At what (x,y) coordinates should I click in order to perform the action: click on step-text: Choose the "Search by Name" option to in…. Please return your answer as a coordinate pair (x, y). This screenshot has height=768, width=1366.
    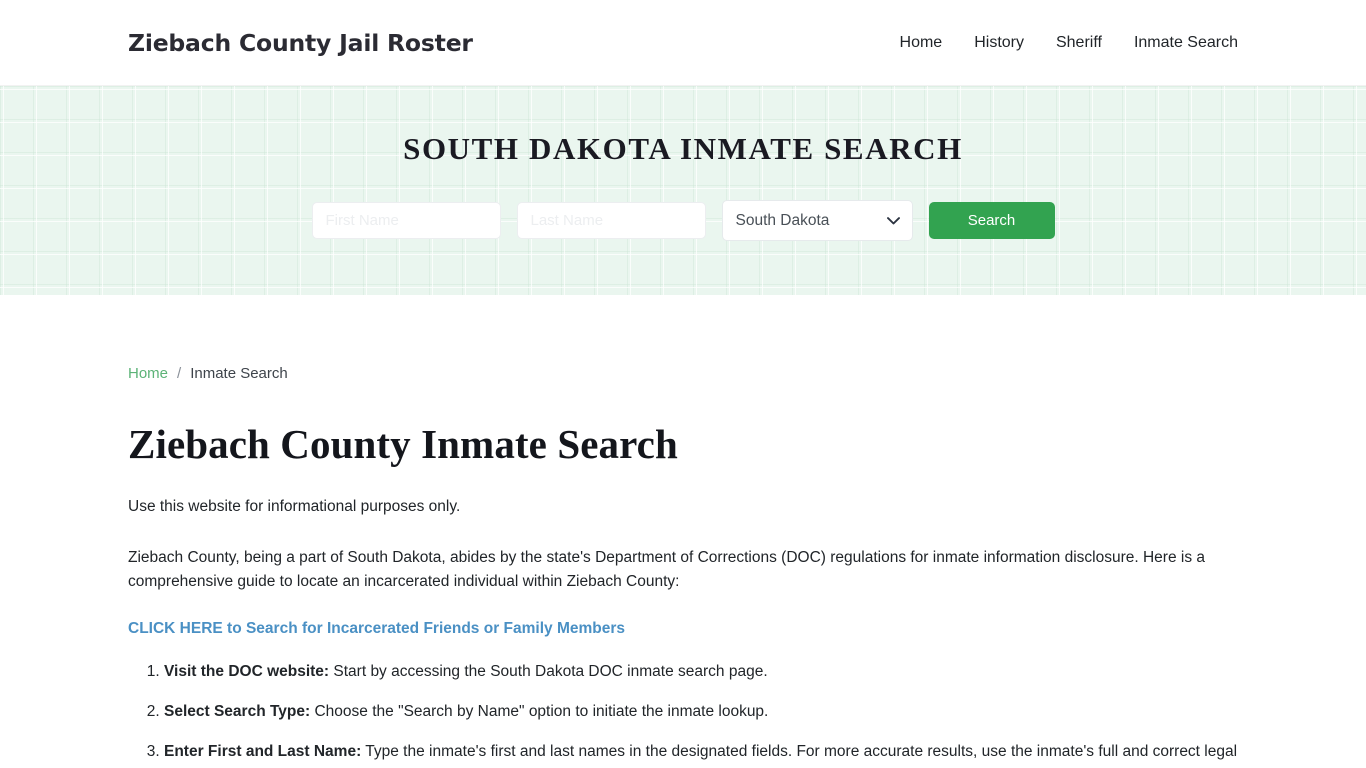
    Looking at the image, I should click on (539, 711).